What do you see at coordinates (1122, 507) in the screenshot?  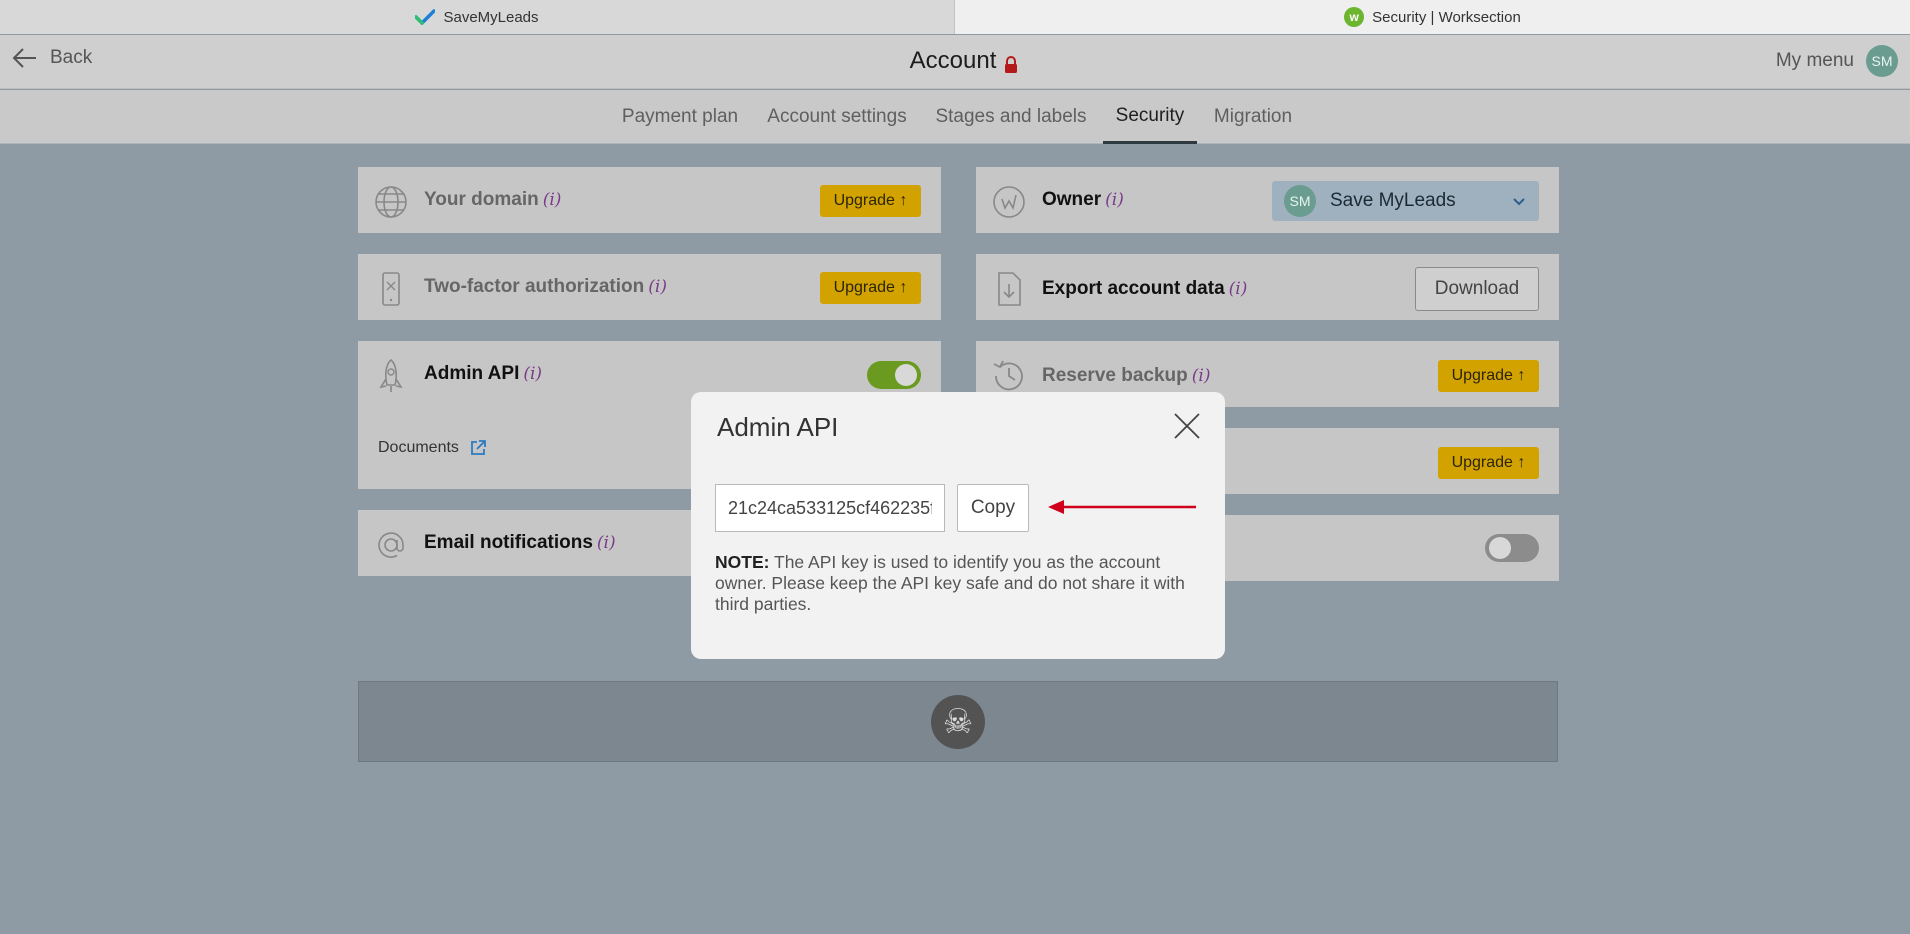 I see `annotation-arrow` at bounding box center [1122, 507].